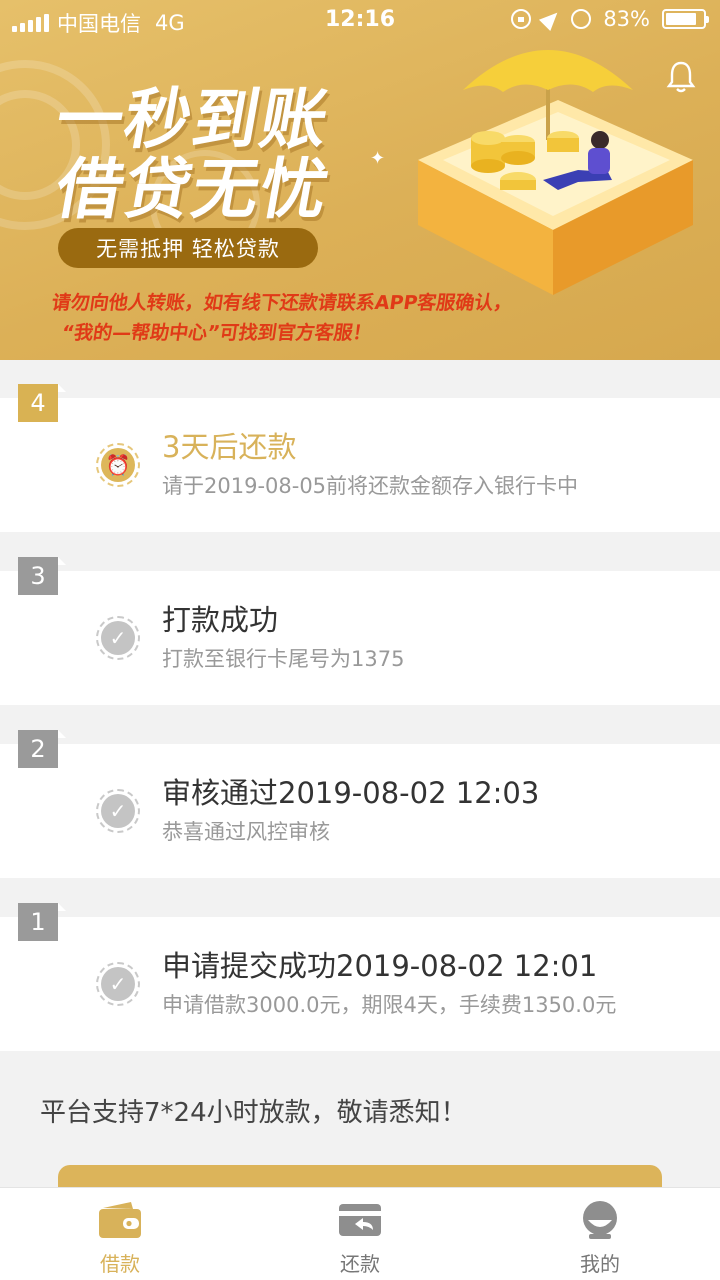 The width and height of the screenshot is (720, 1280). I want to click on tab-repay: 还款, so click(360, 1234).